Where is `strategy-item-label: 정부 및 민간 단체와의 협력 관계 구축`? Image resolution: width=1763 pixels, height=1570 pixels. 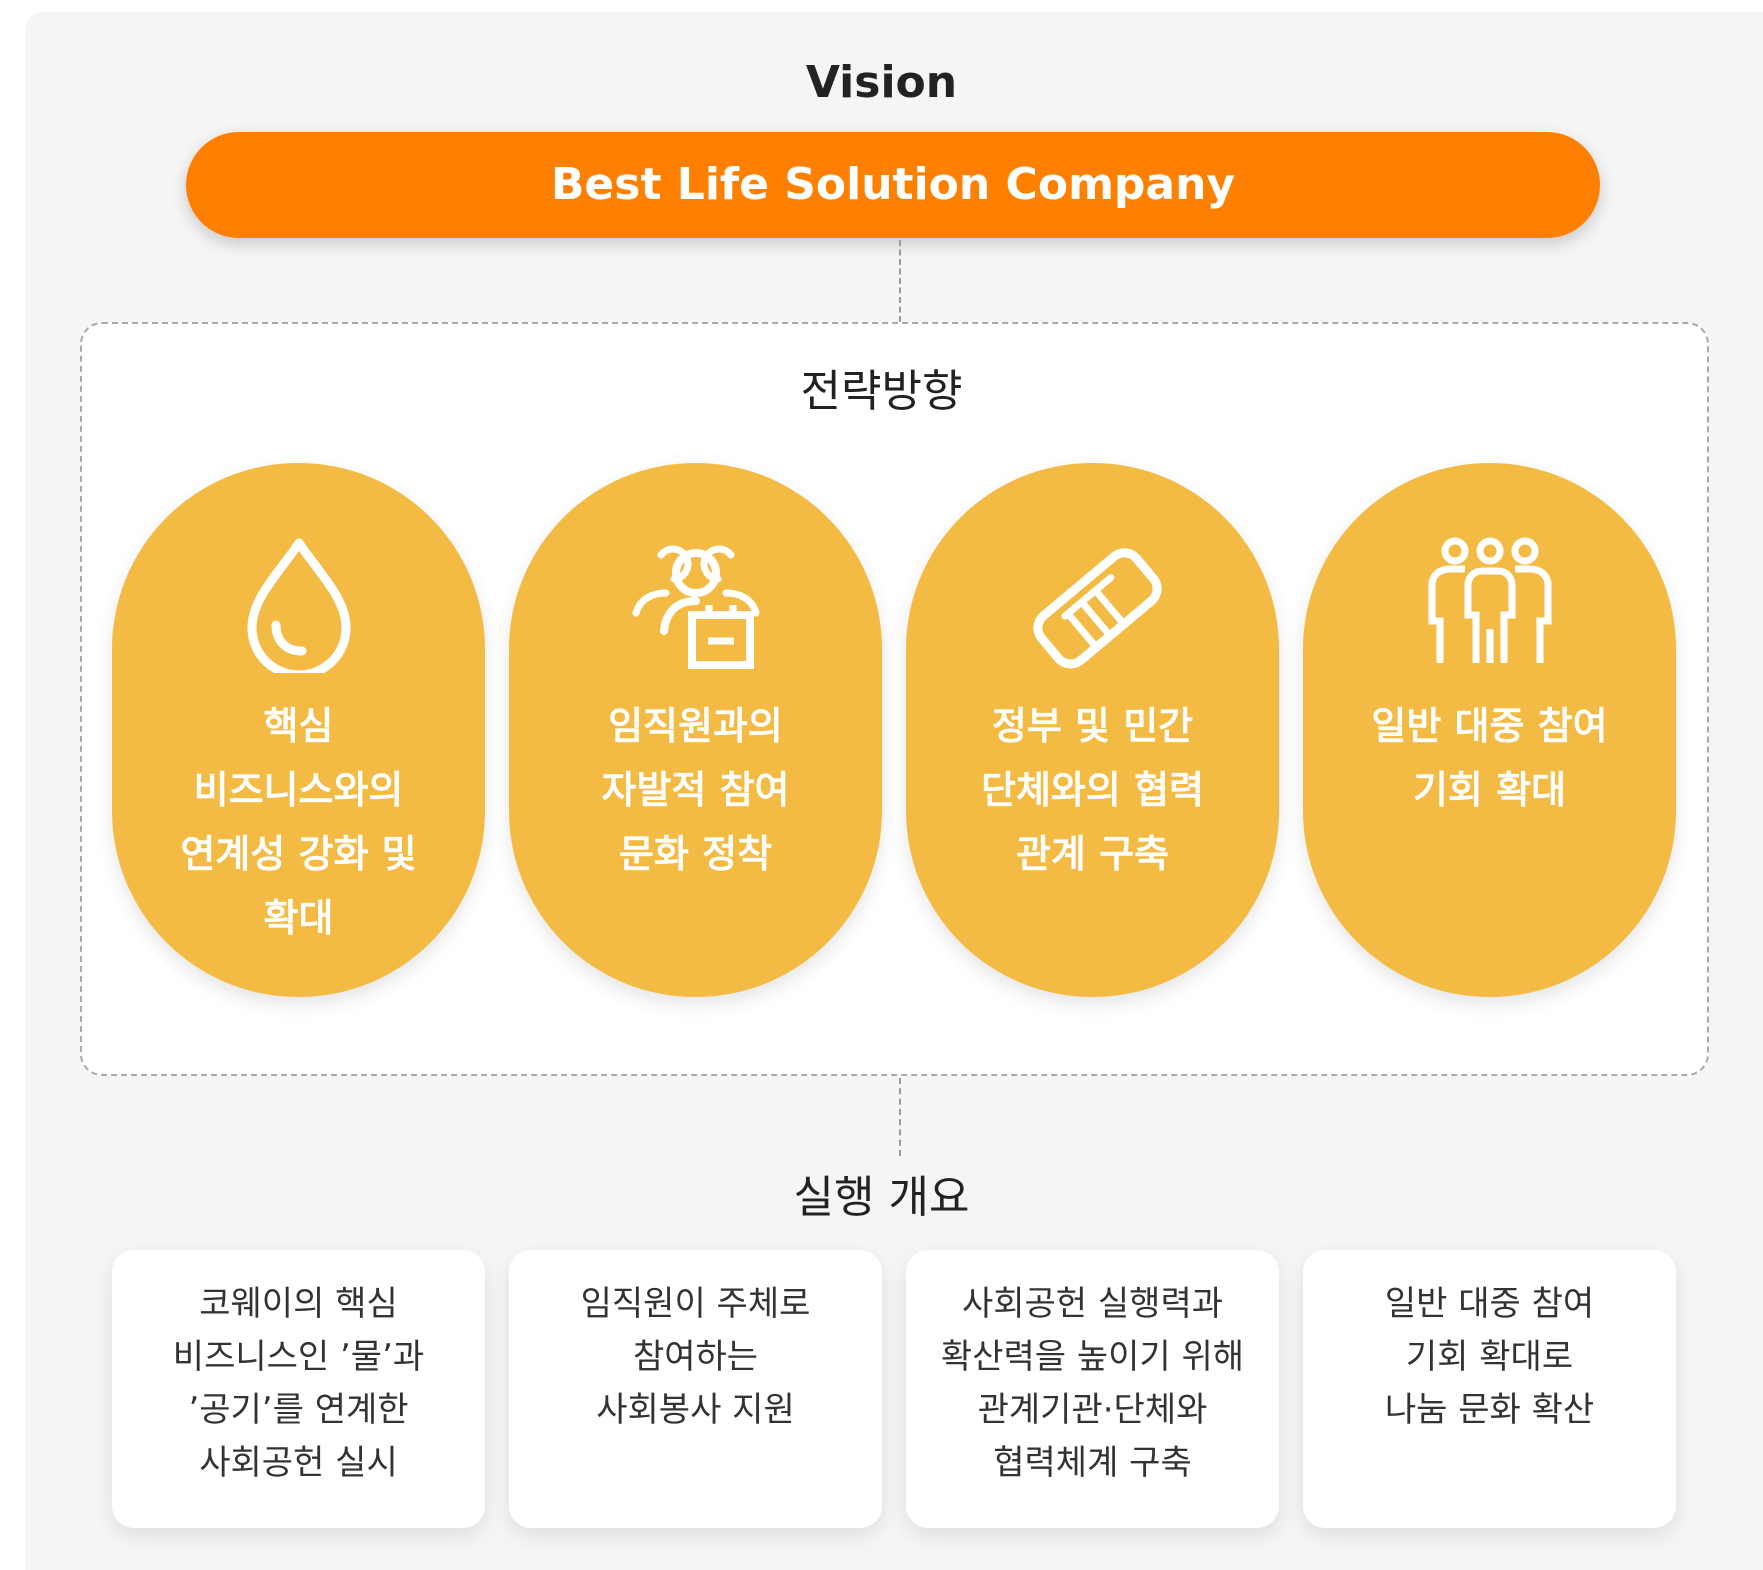 strategy-item-label: 정부 및 민간 단체와의 협력 관계 구축 is located at coordinates (1092, 790).